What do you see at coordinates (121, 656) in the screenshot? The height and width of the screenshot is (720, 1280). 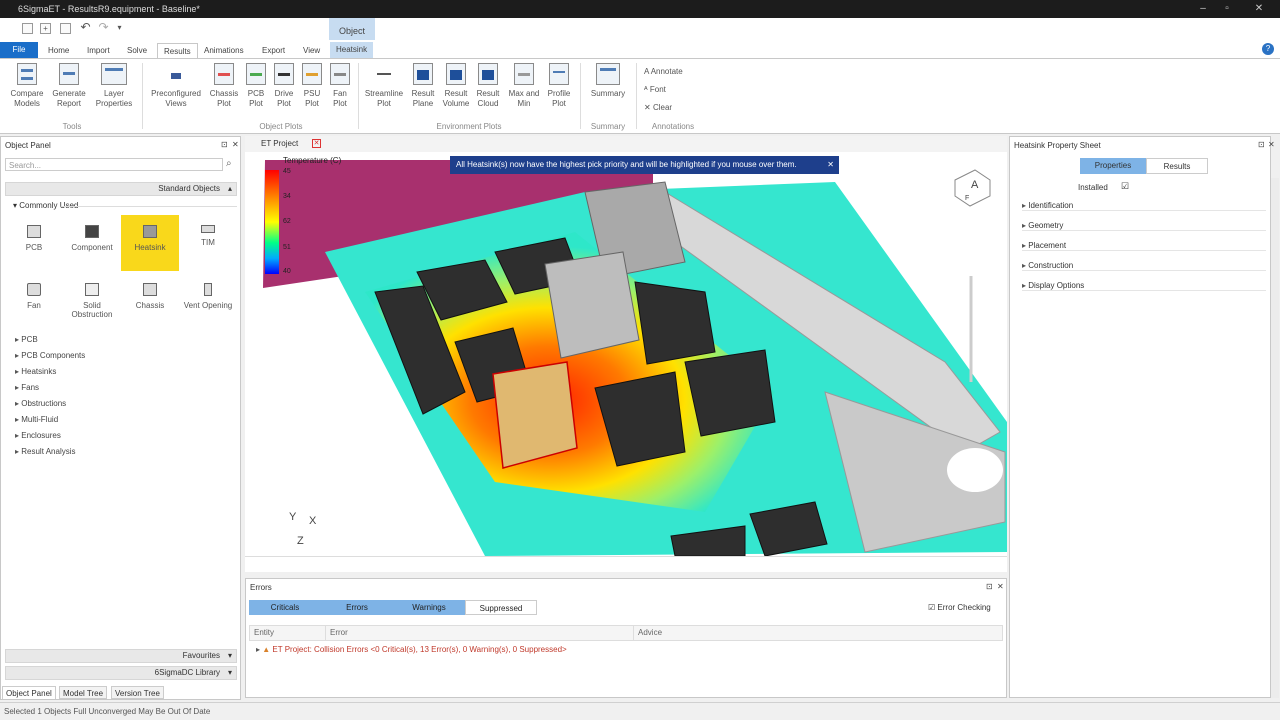 I see `favourites-bar: Favourites ▾` at bounding box center [121, 656].